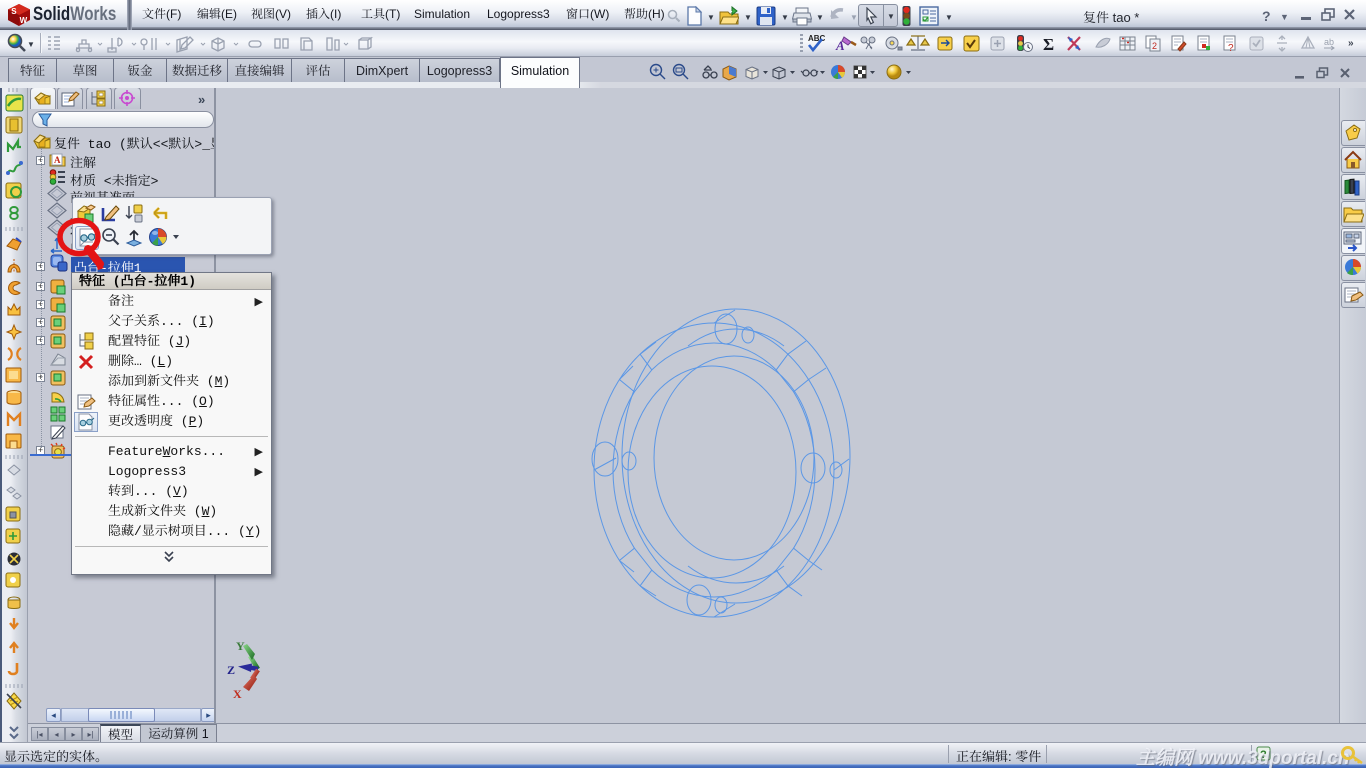  I want to click on svg-text: Z, so click(231, 670).